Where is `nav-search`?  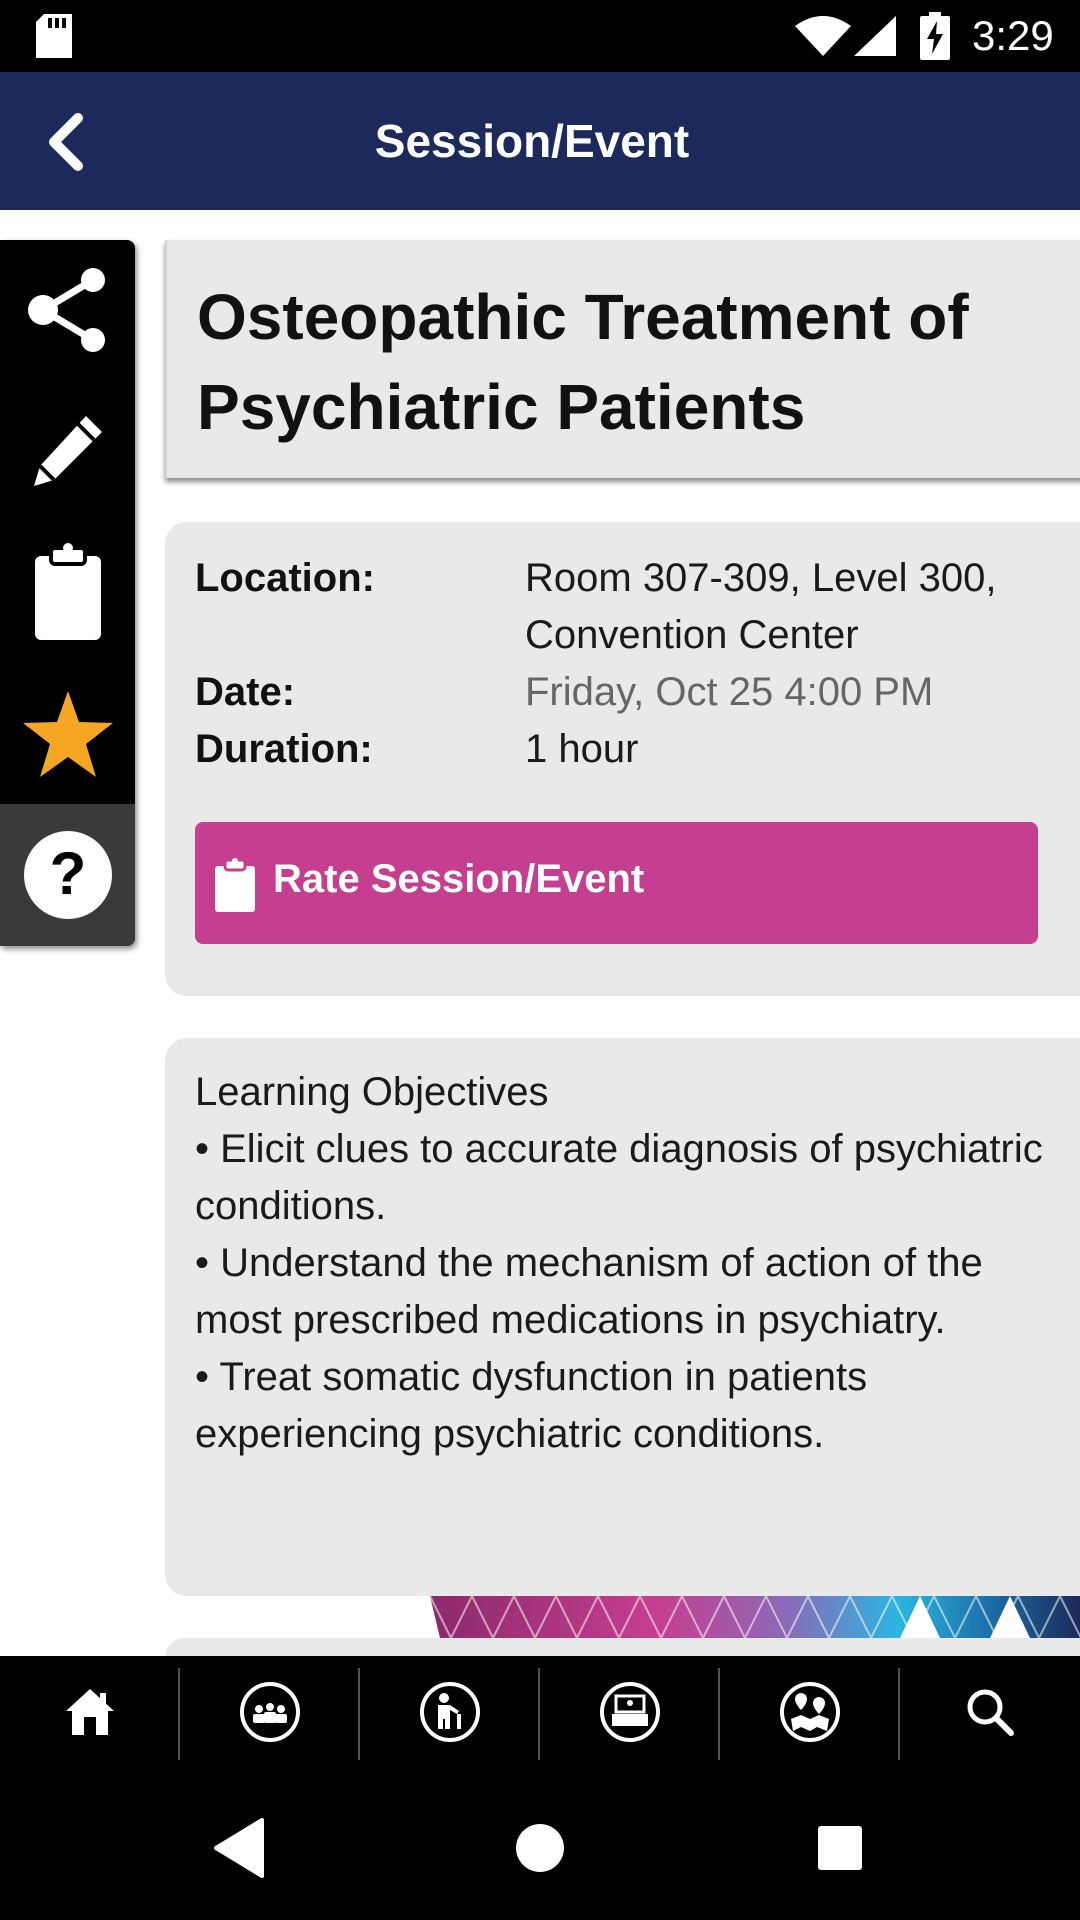
nav-search is located at coordinates (989, 1712).